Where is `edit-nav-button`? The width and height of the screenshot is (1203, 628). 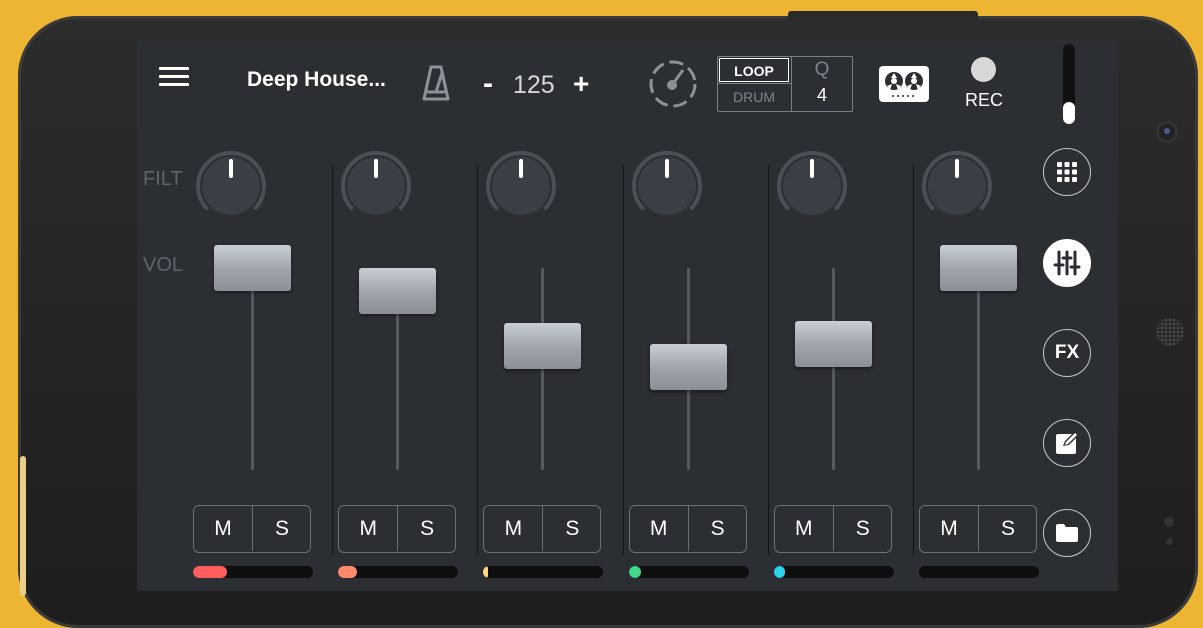
edit-nav-button is located at coordinates (1067, 443).